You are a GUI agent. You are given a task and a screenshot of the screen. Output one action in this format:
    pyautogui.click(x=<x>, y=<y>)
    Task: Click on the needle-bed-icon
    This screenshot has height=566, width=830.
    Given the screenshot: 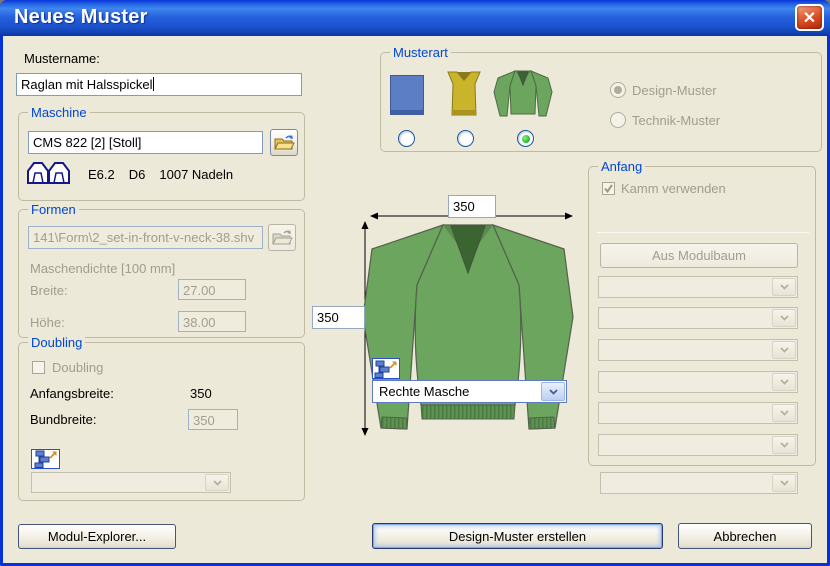 What is the action you would take?
    pyautogui.click(x=49, y=173)
    